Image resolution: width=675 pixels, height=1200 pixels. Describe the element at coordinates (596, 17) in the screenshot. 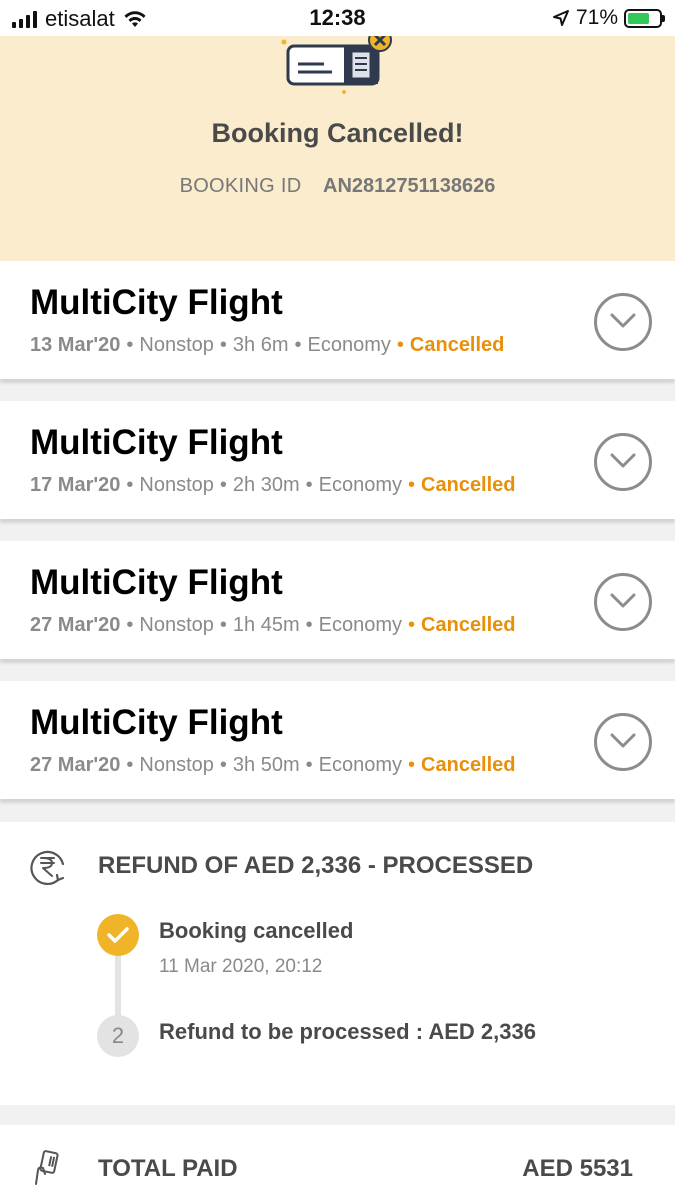

I see `battery-percent: 71%` at that location.